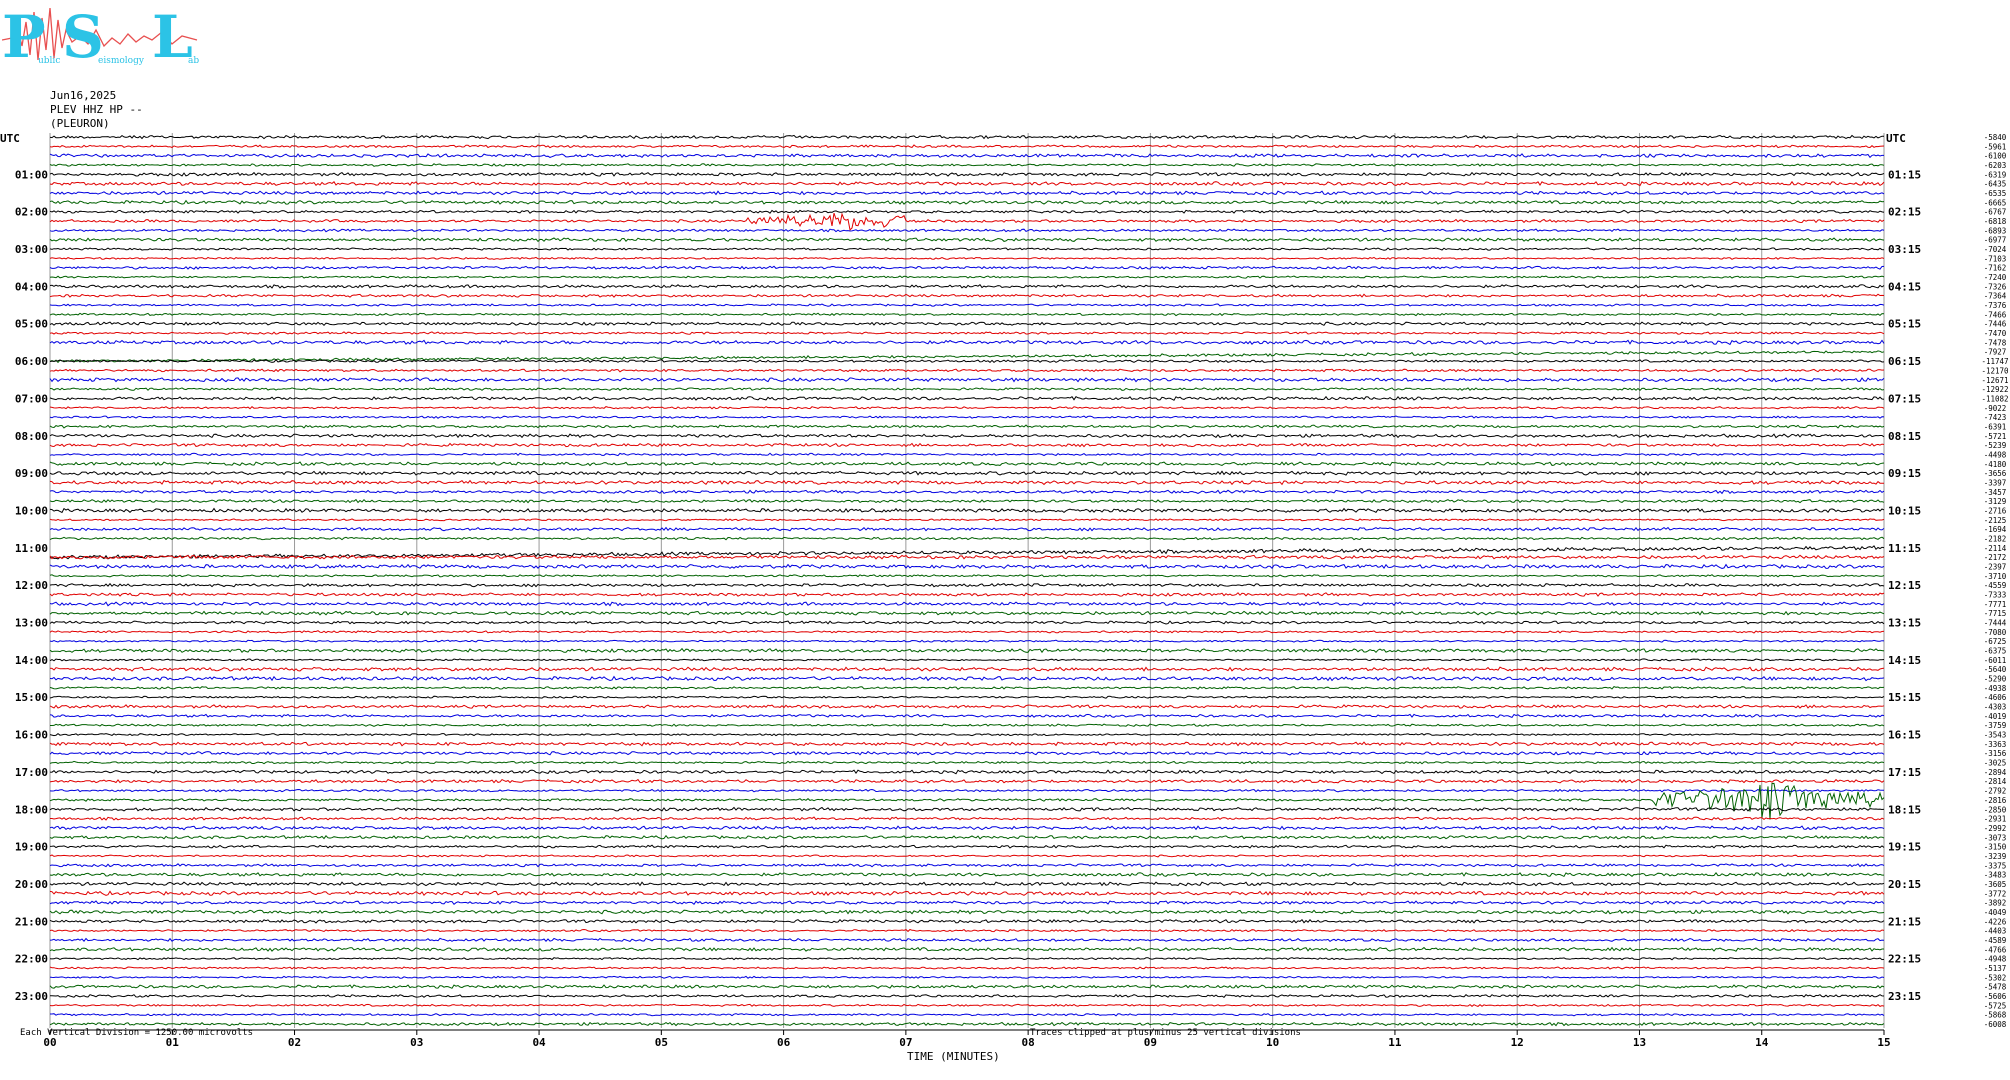 Image resolution: width=2010 pixels, height=1080 pixels. Describe the element at coordinates (1995, 623) in the screenshot. I see `trace-offset-label: -7444` at that location.